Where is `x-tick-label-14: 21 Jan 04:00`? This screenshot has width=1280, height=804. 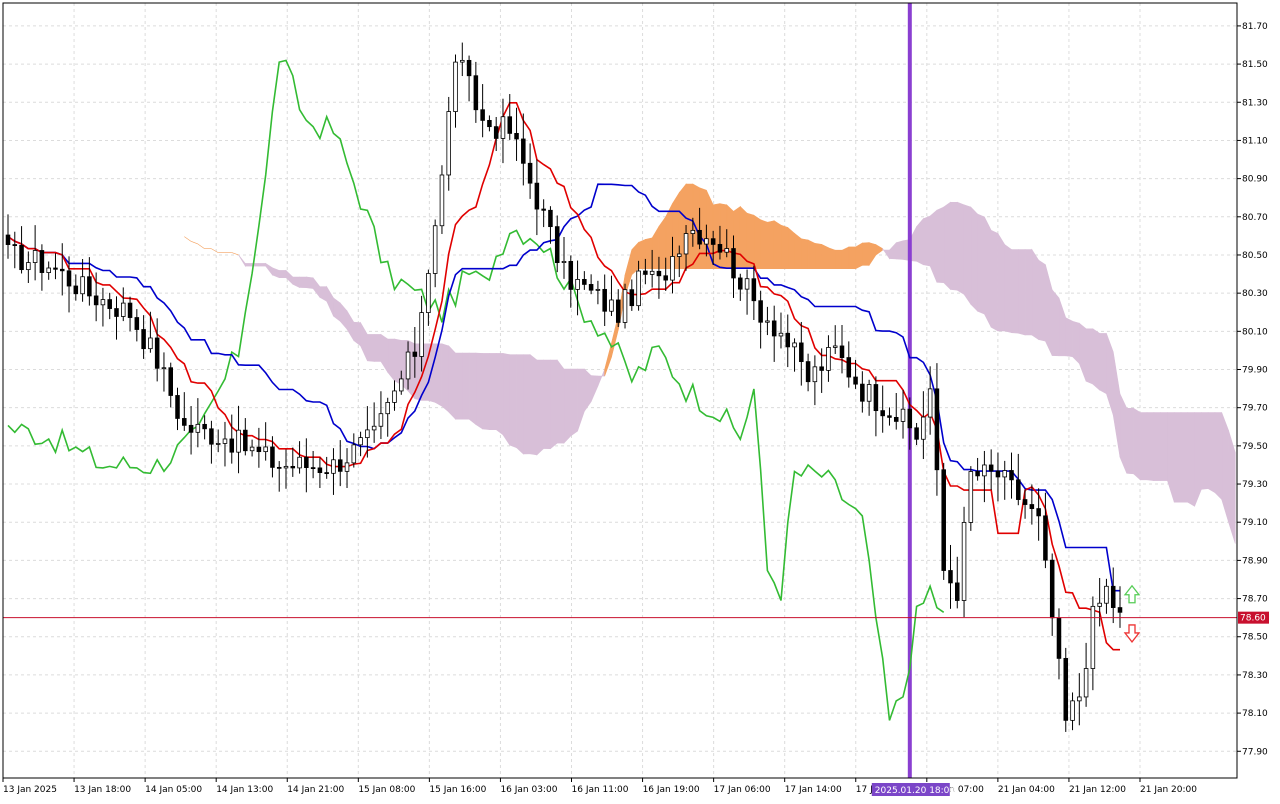
x-tick-label-14: 21 Jan 04:00 is located at coordinates (1026, 790).